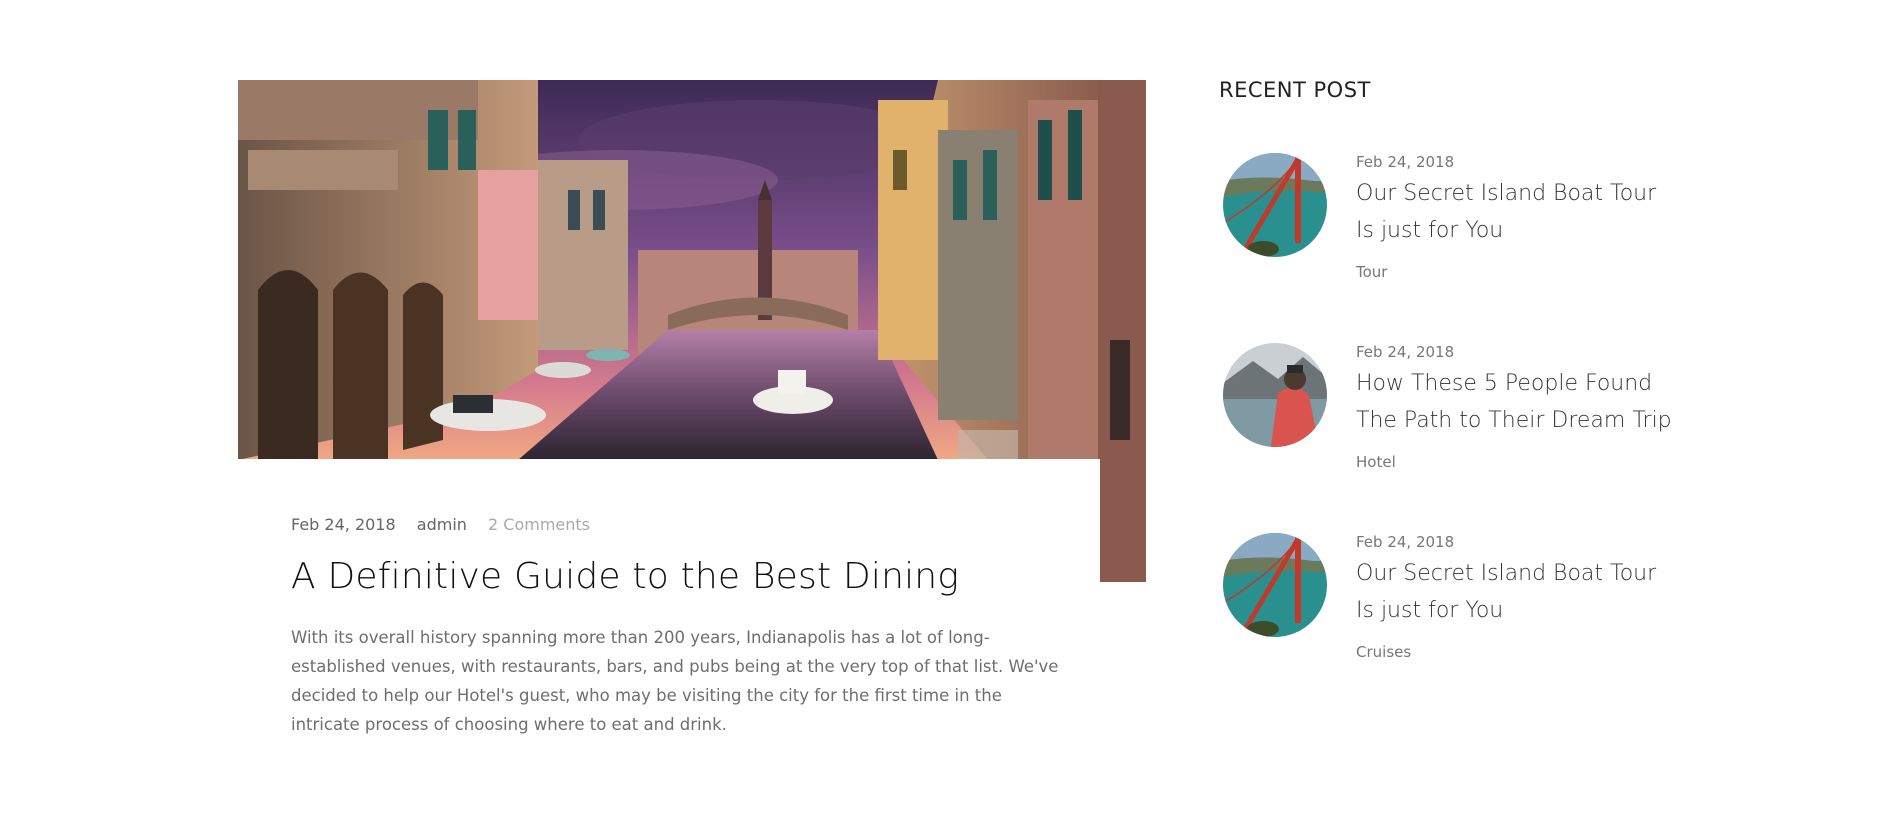  I want to click on post-author-link: admin, so click(442, 524).